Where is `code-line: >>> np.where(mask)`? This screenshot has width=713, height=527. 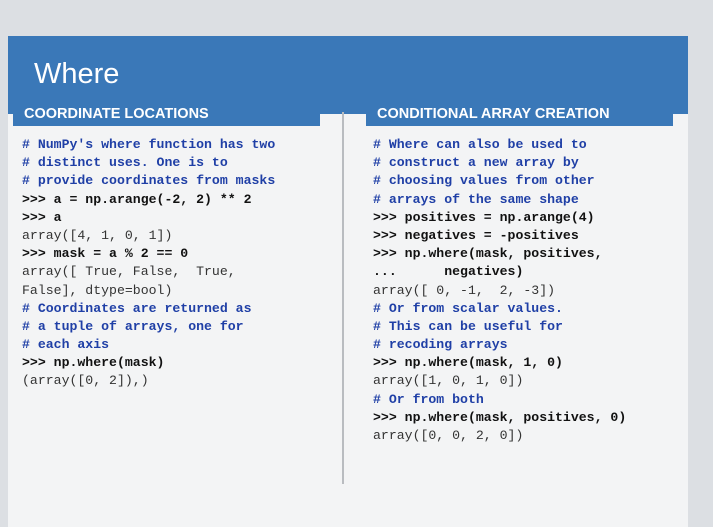
code-line: >>> np.where(mask) is located at coordinates (93, 363).